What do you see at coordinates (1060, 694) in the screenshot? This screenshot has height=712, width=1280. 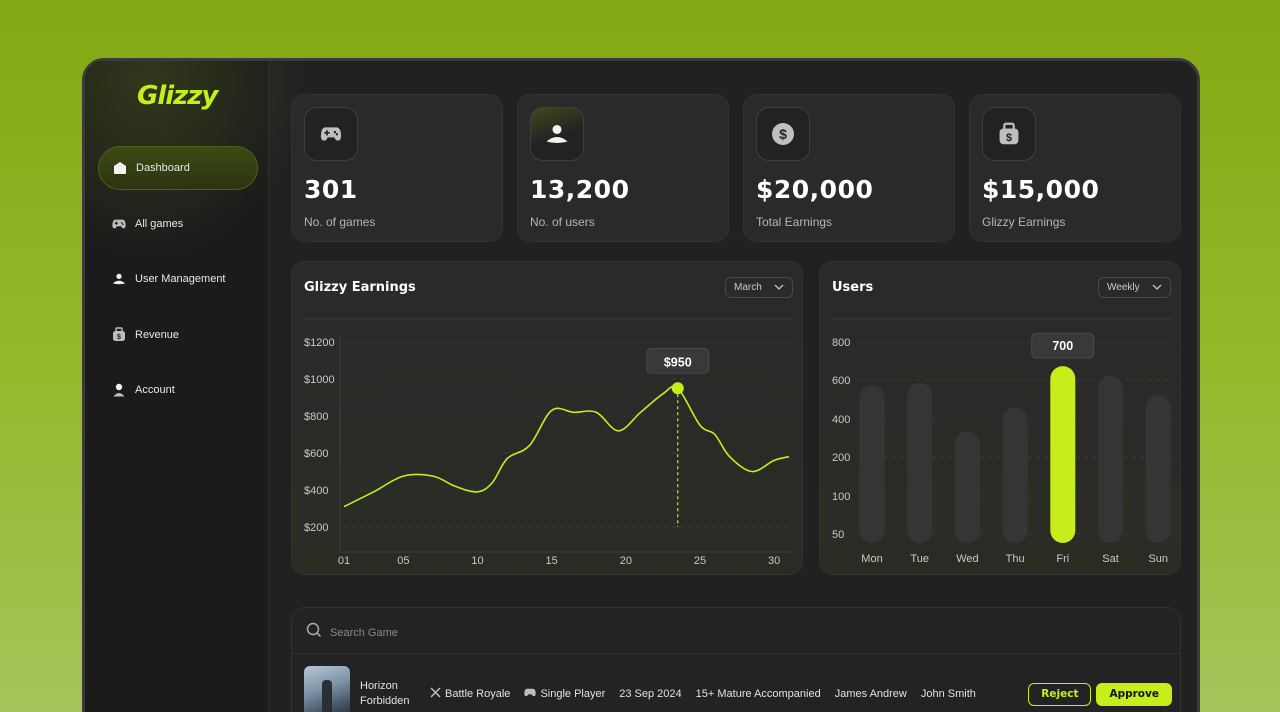 I see `reject-button: Reject` at bounding box center [1060, 694].